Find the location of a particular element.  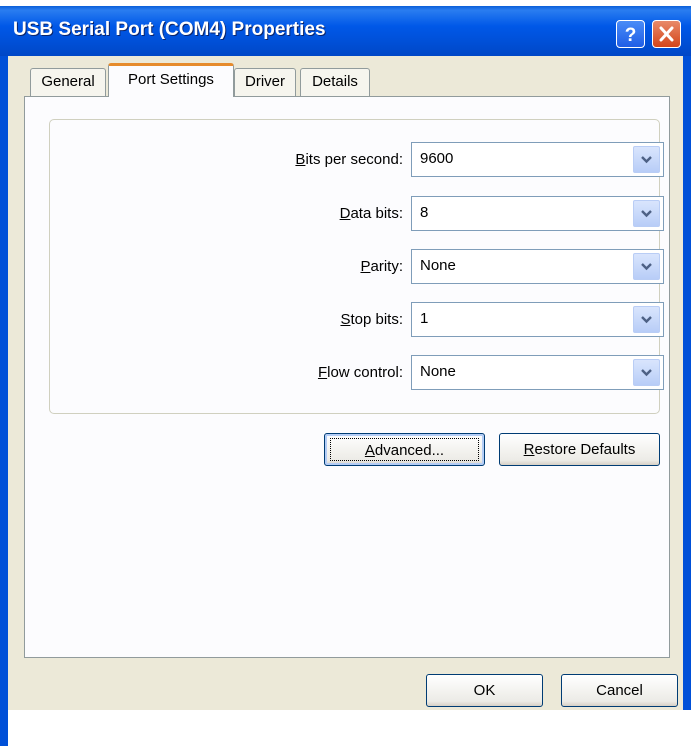

stop-bits-value: 1 is located at coordinates (424, 318).